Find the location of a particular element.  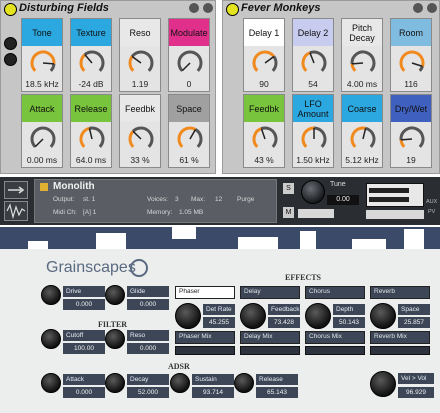

rack-list-button is located at coordinates (10, 59).